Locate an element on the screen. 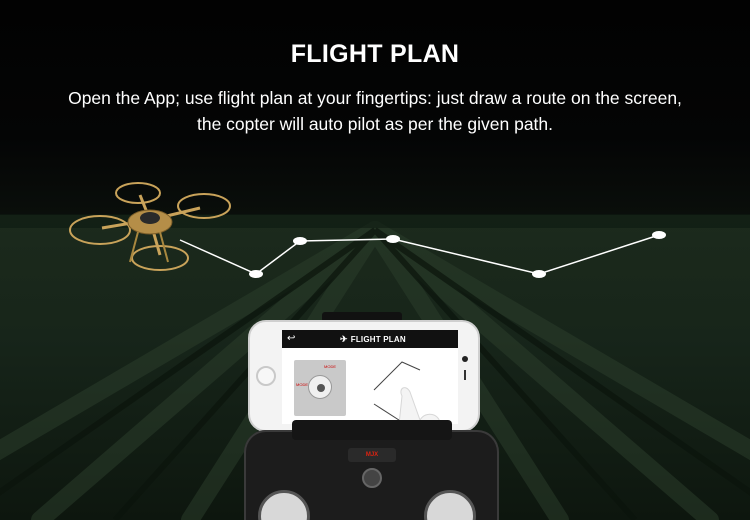  remote-controller: MJX is located at coordinates (371, 470).